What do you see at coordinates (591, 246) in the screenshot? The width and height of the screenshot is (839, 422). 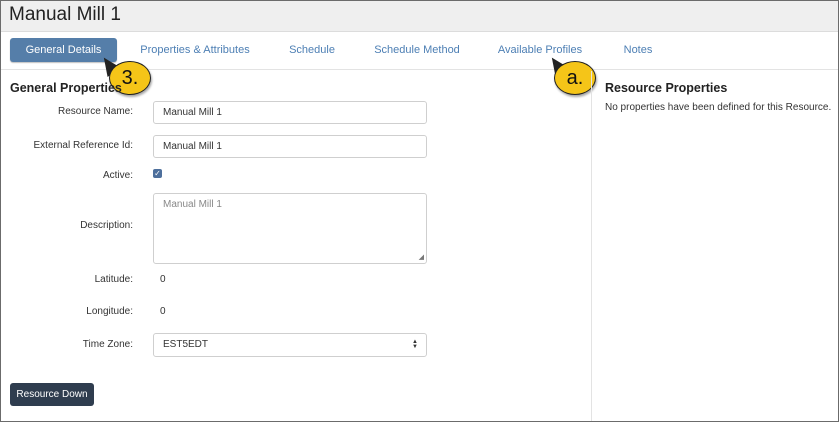 I see `column-divider` at bounding box center [591, 246].